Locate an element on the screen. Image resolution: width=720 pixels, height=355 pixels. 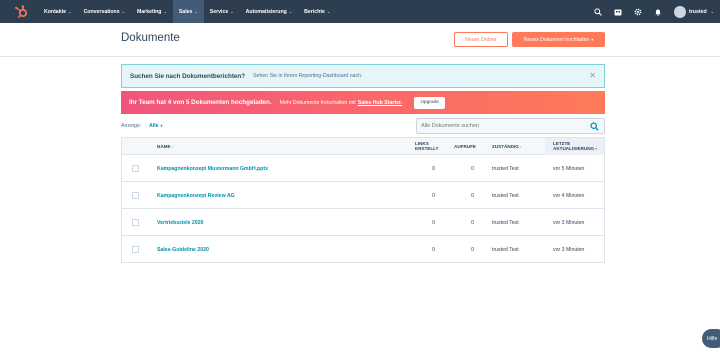
document-name-link: Kampagnenkonzept Mustermann GmbH.pptx is located at coordinates (212, 169).